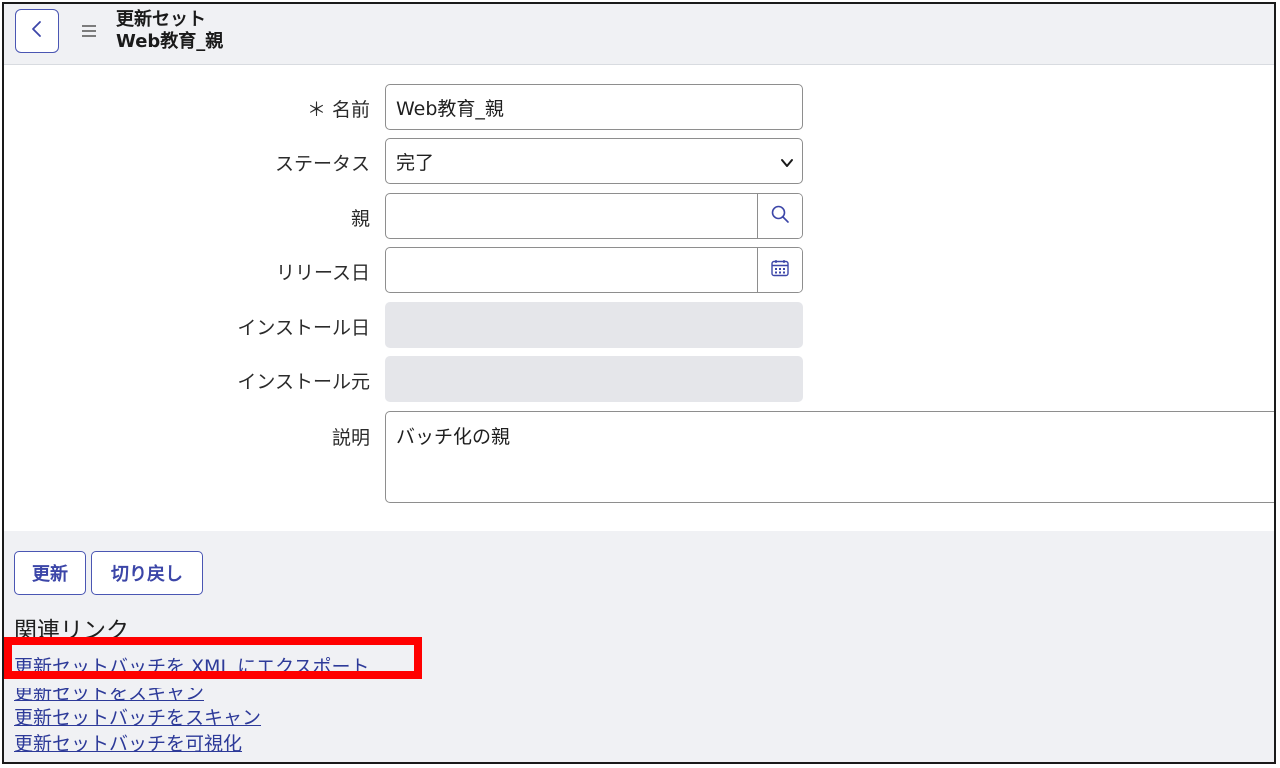 The width and height of the screenshot is (1280, 768). Describe the element at coordinates (571, 216) in the screenshot. I see `parent-input` at that location.